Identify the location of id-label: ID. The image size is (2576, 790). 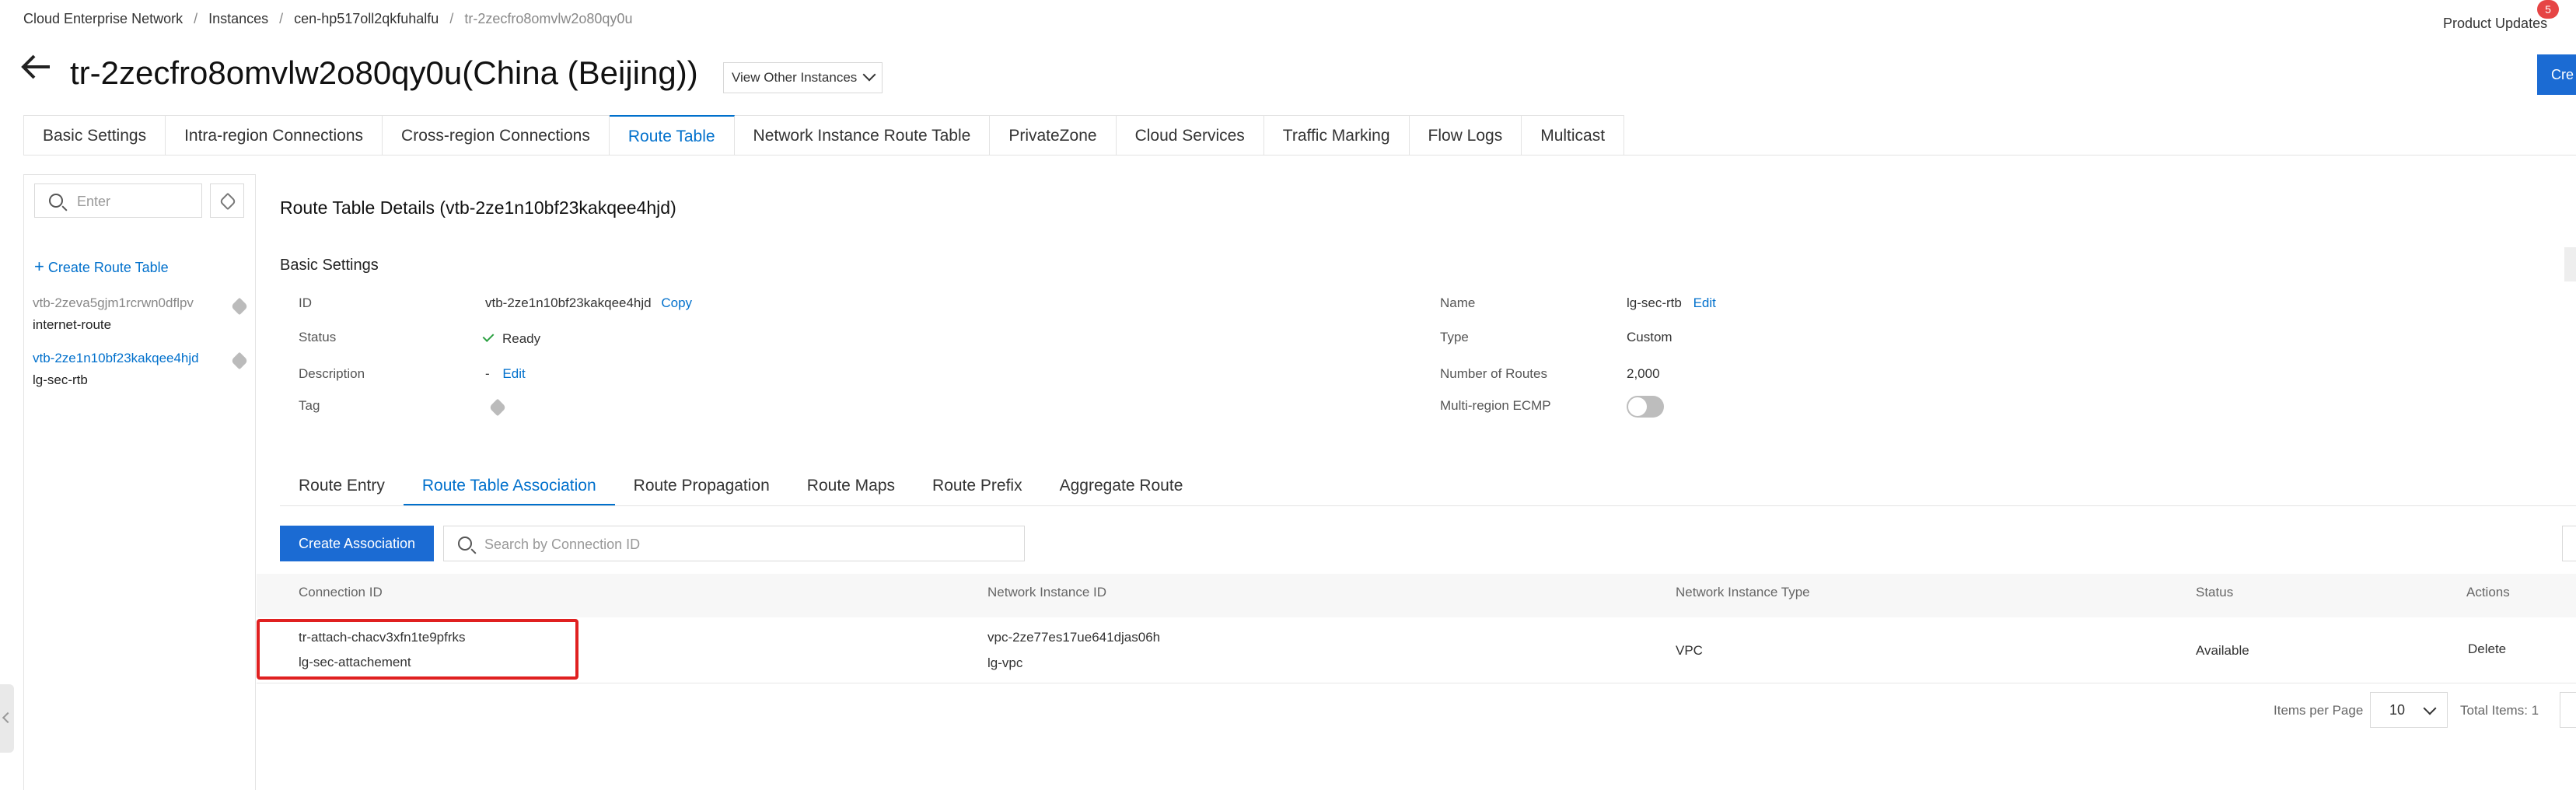
(305, 302).